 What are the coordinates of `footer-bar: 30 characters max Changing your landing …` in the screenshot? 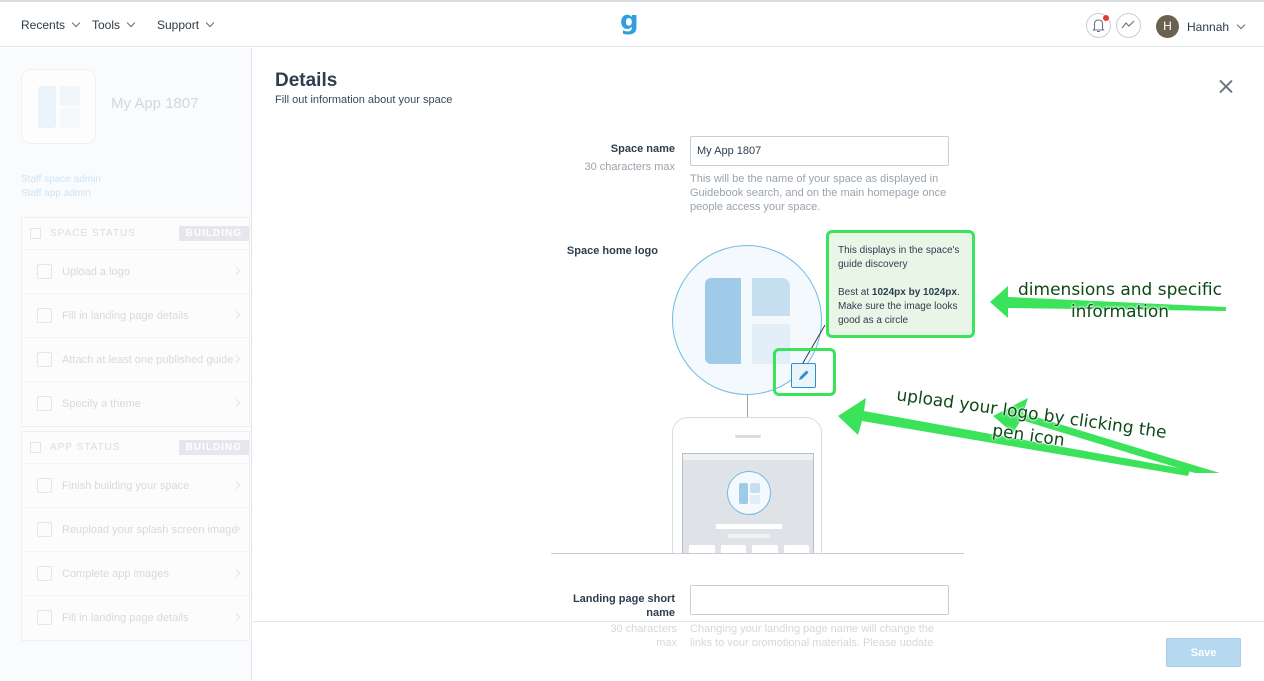 It's located at (758, 651).